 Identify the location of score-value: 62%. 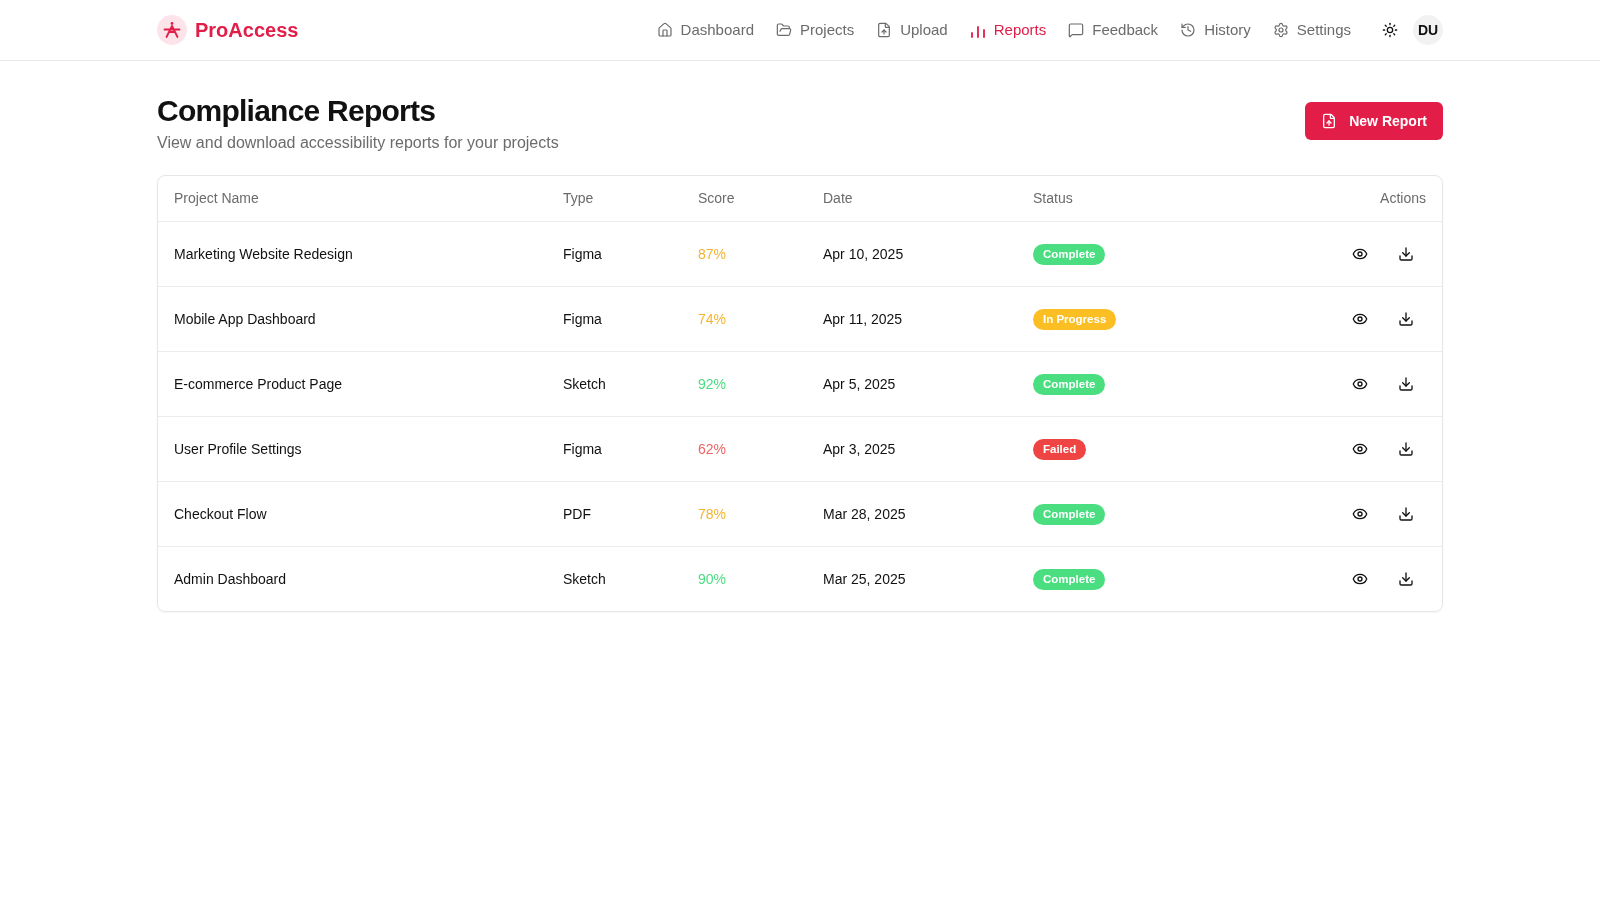
(712, 449).